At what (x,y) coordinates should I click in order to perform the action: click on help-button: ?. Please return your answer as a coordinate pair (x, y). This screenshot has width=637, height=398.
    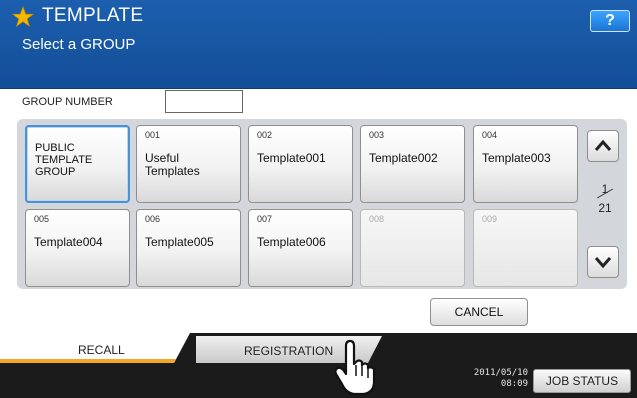
    Looking at the image, I should click on (610, 21).